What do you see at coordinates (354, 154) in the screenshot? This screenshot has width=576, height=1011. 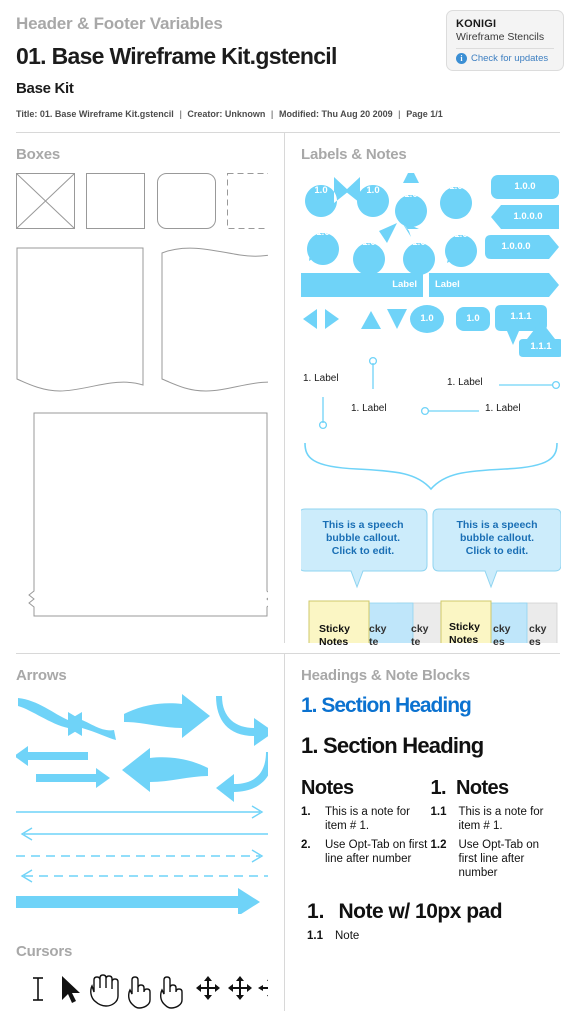 I see `section-title-labels-notes: Labels & Notes` at bounding box center [354, 154].